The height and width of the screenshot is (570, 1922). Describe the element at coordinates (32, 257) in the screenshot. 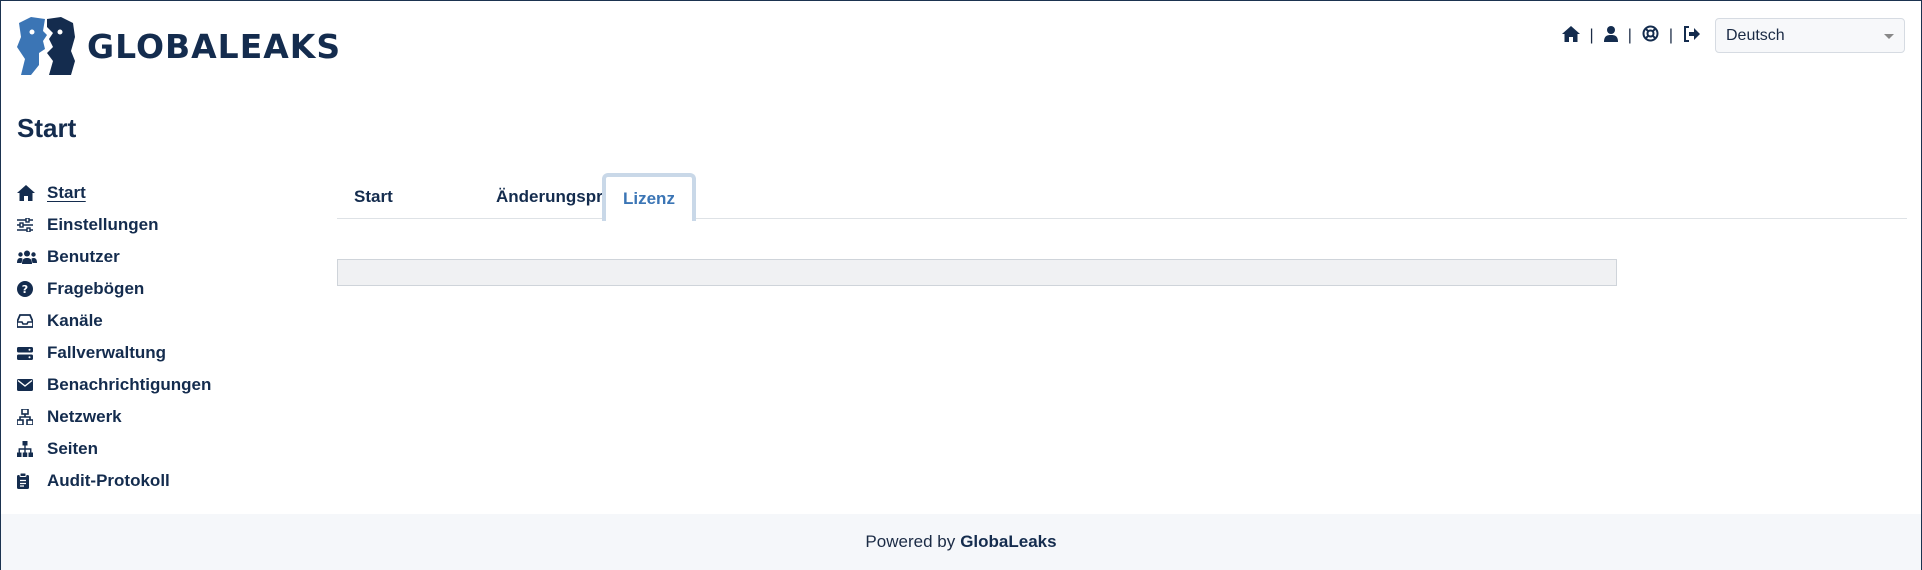

I see `users-icon` at that location.